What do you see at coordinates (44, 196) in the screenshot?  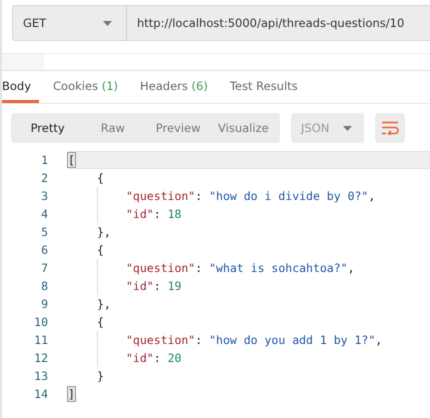 I see `line-number: 3` at bounding box center [44, 196].